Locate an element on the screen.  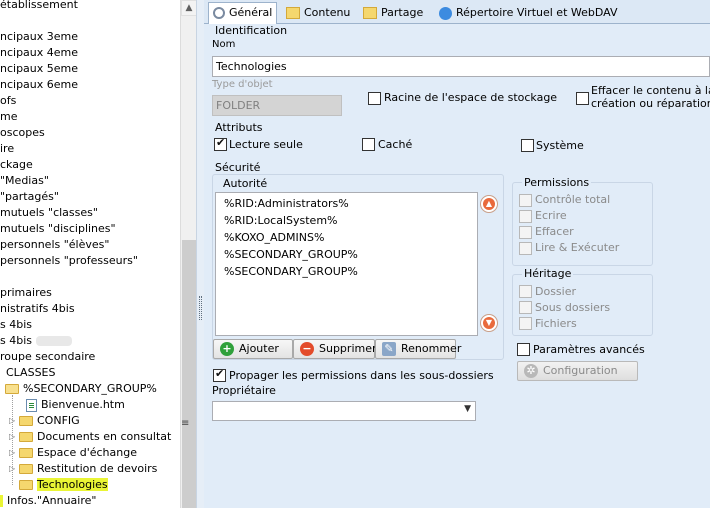
tree-item-label: Technologies is located at coordinates (72, 484).